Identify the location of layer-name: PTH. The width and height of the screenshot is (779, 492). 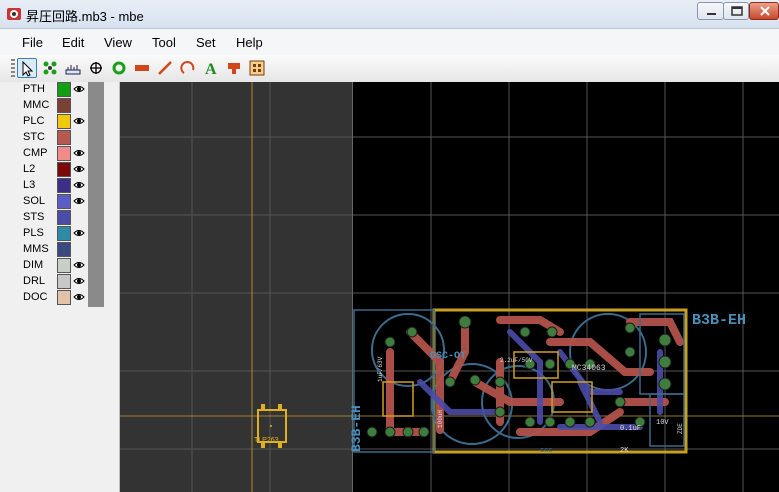
(34, 89).